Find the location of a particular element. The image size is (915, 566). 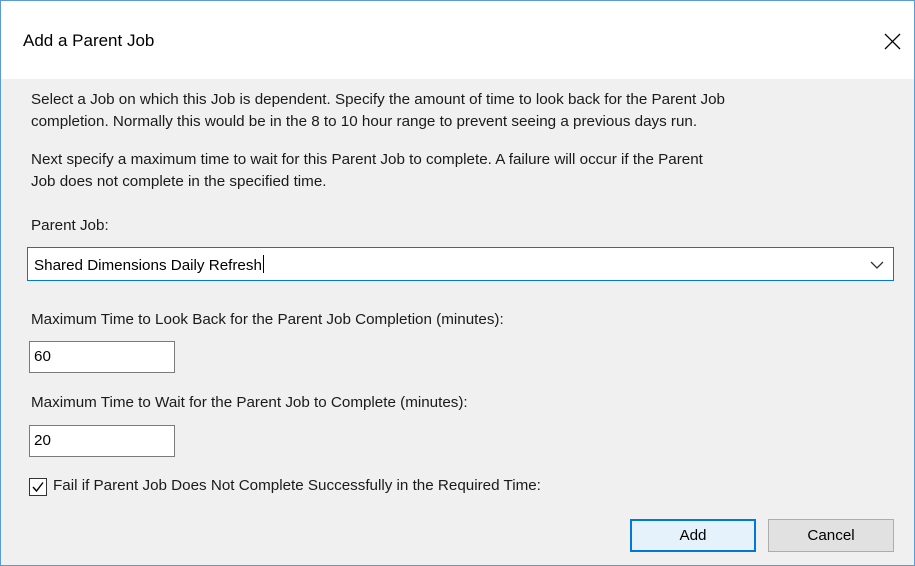

chevron-down-icon is located at coordinates (877, 265).